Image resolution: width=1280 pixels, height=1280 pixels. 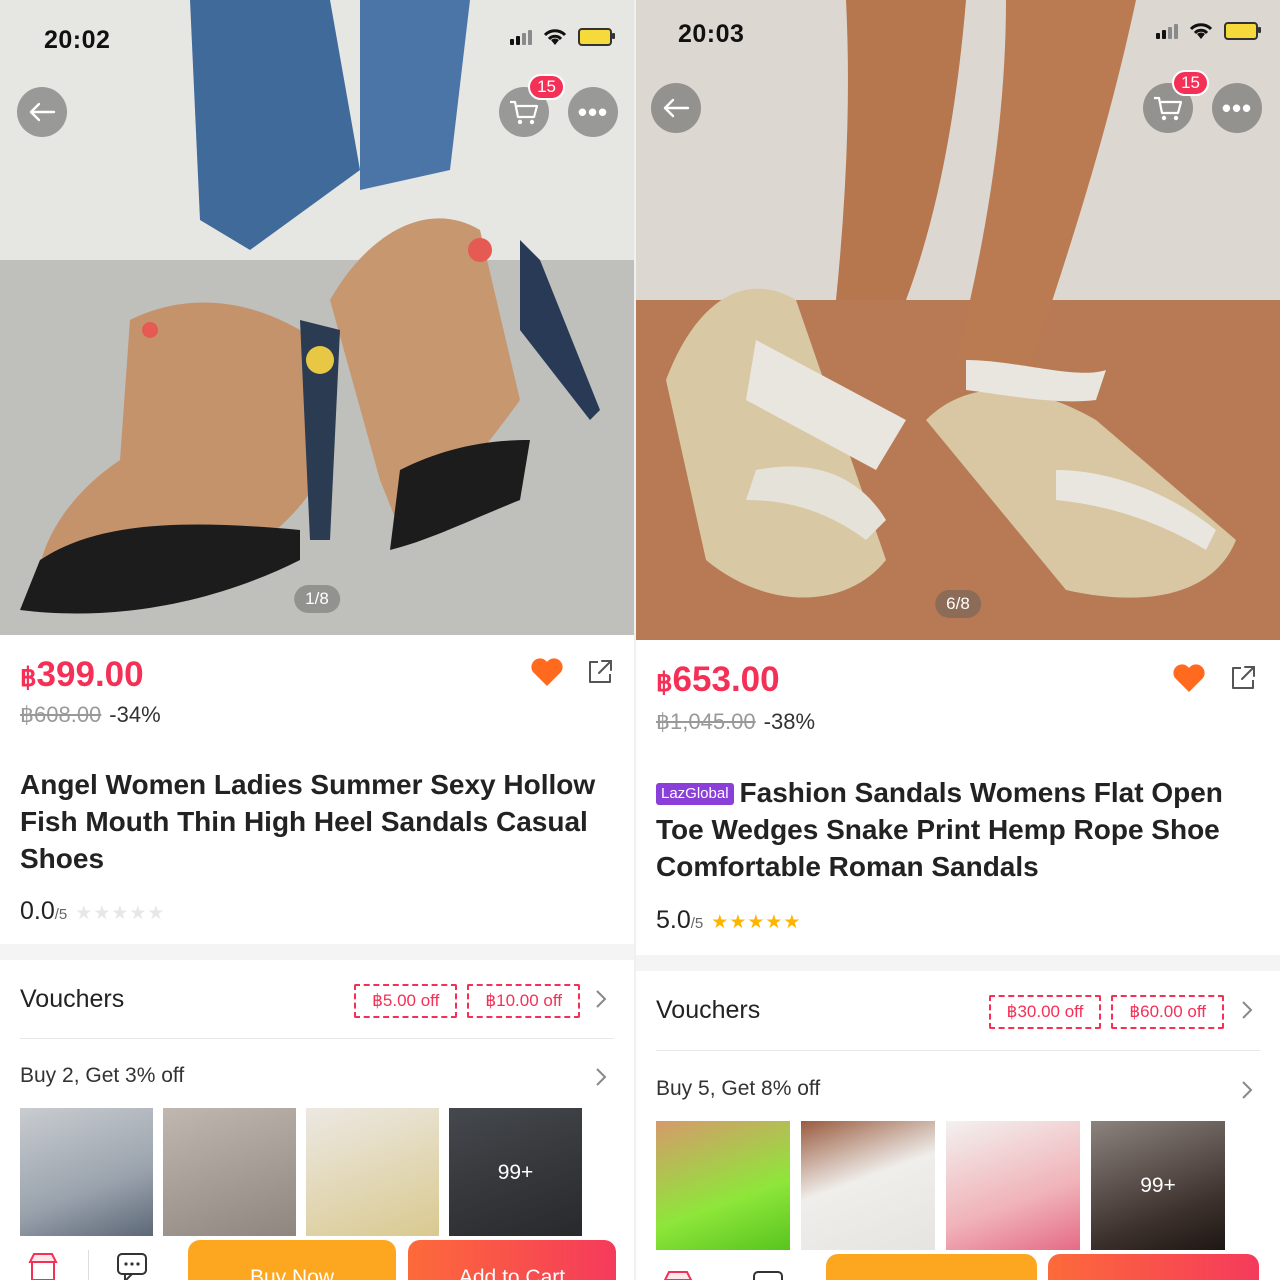 I want to click on bottom-action-bar, so click(x=958, y=1265).